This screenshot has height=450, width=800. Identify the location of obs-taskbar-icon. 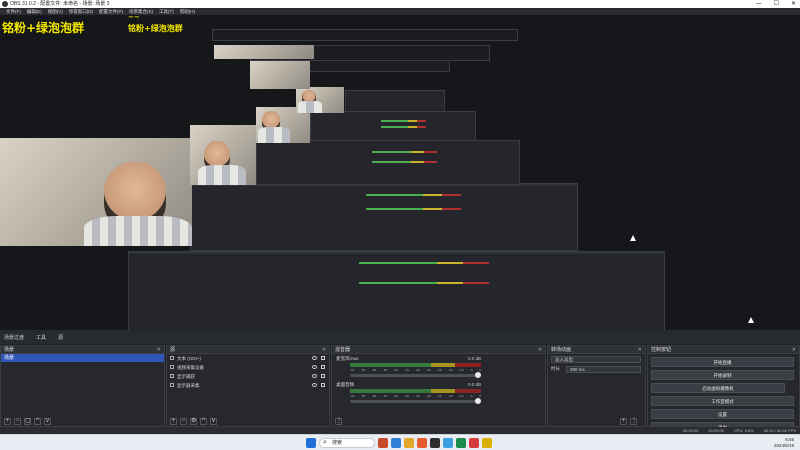
(435, 443).